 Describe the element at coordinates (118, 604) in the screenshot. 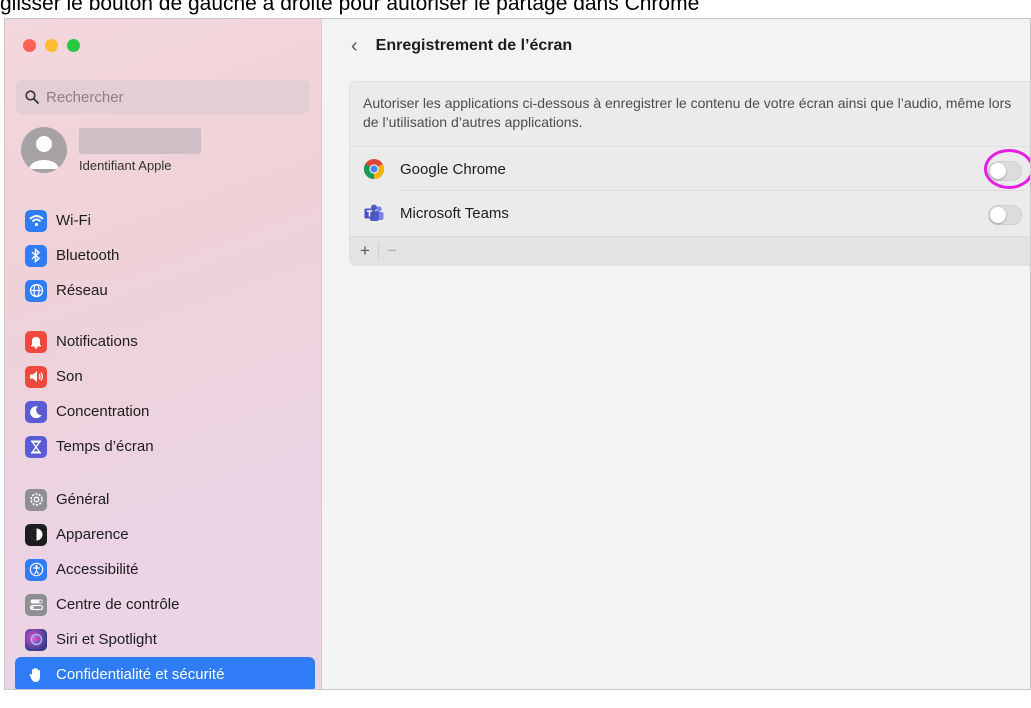

I see `sidebar-item-label: Centre de contrôle` at that location.